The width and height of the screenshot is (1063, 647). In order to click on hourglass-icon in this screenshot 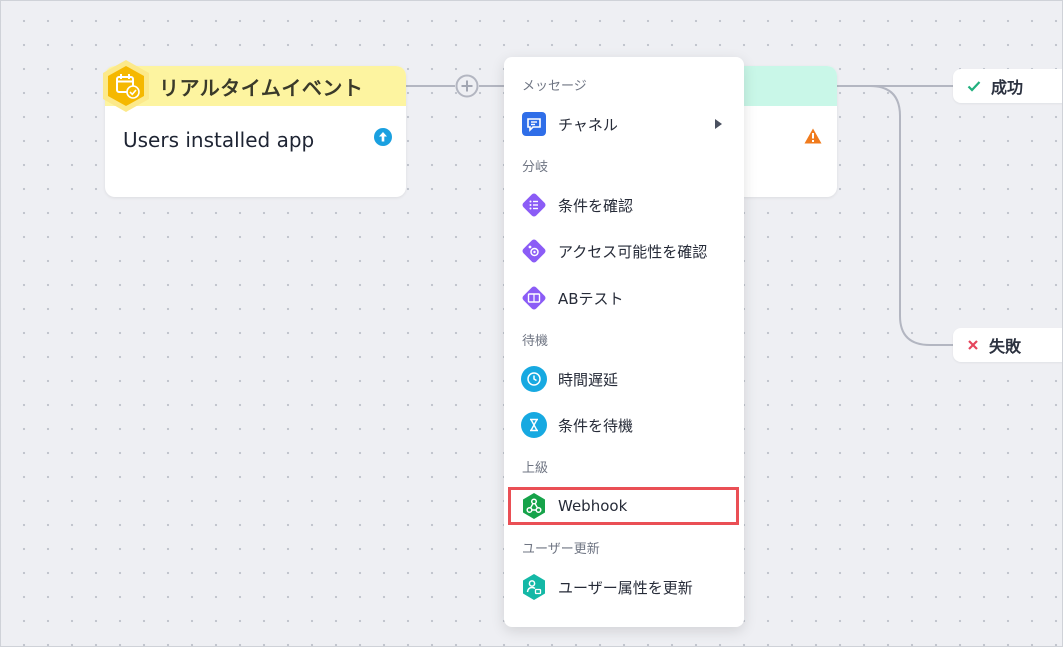, I will do `click(534, 425)`.